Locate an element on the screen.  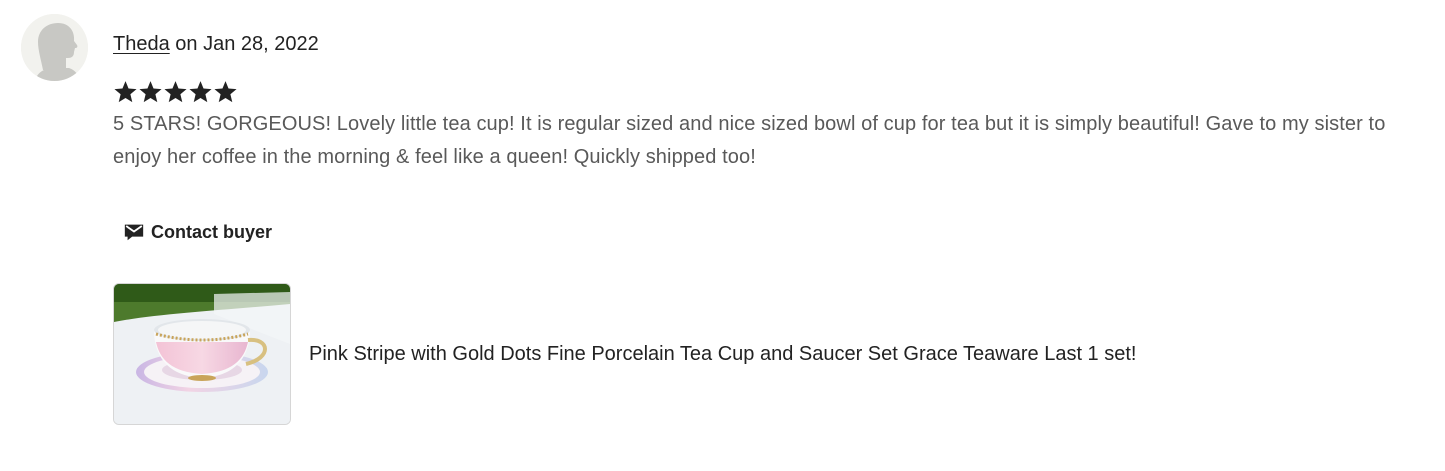
author-link: Theda is located at coordinates (141, 44).